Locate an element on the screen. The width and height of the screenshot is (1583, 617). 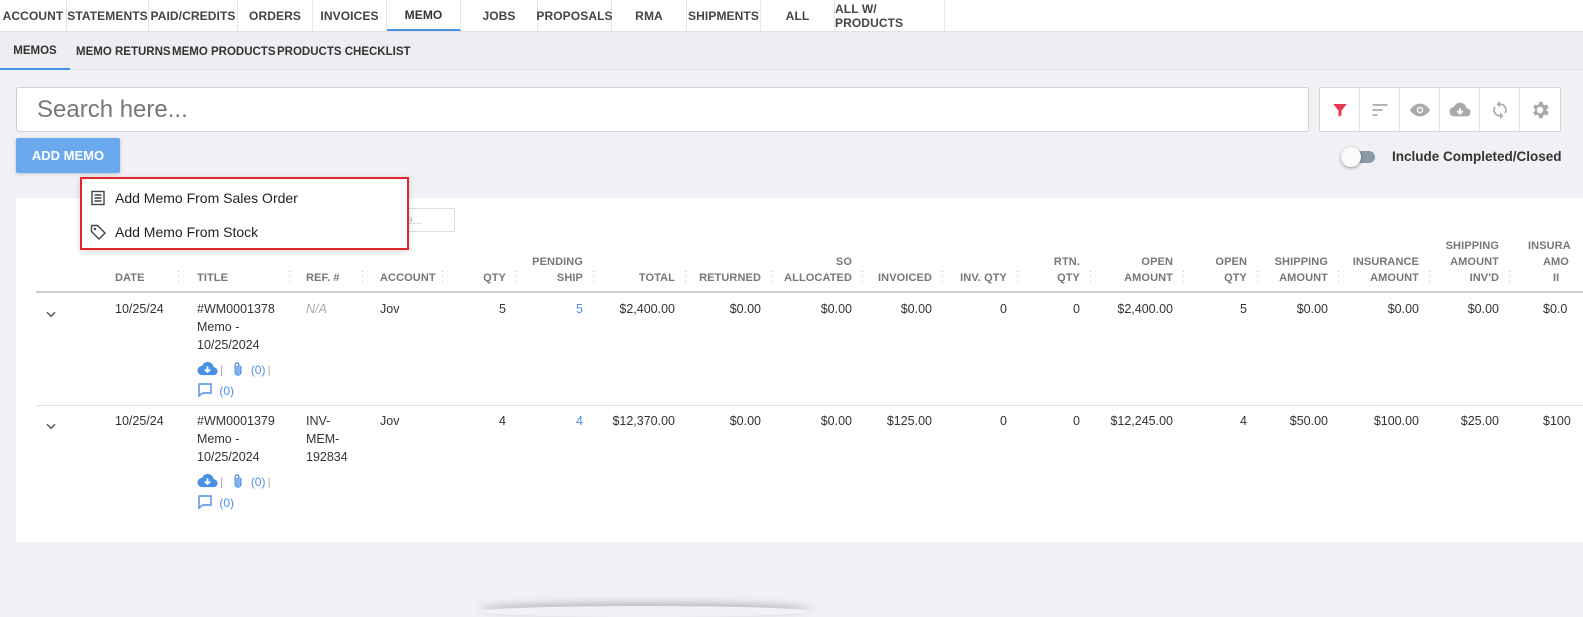
menu-item-add-memo-from-stock: Add Memo From Stock is located at coordinates (174, 232).